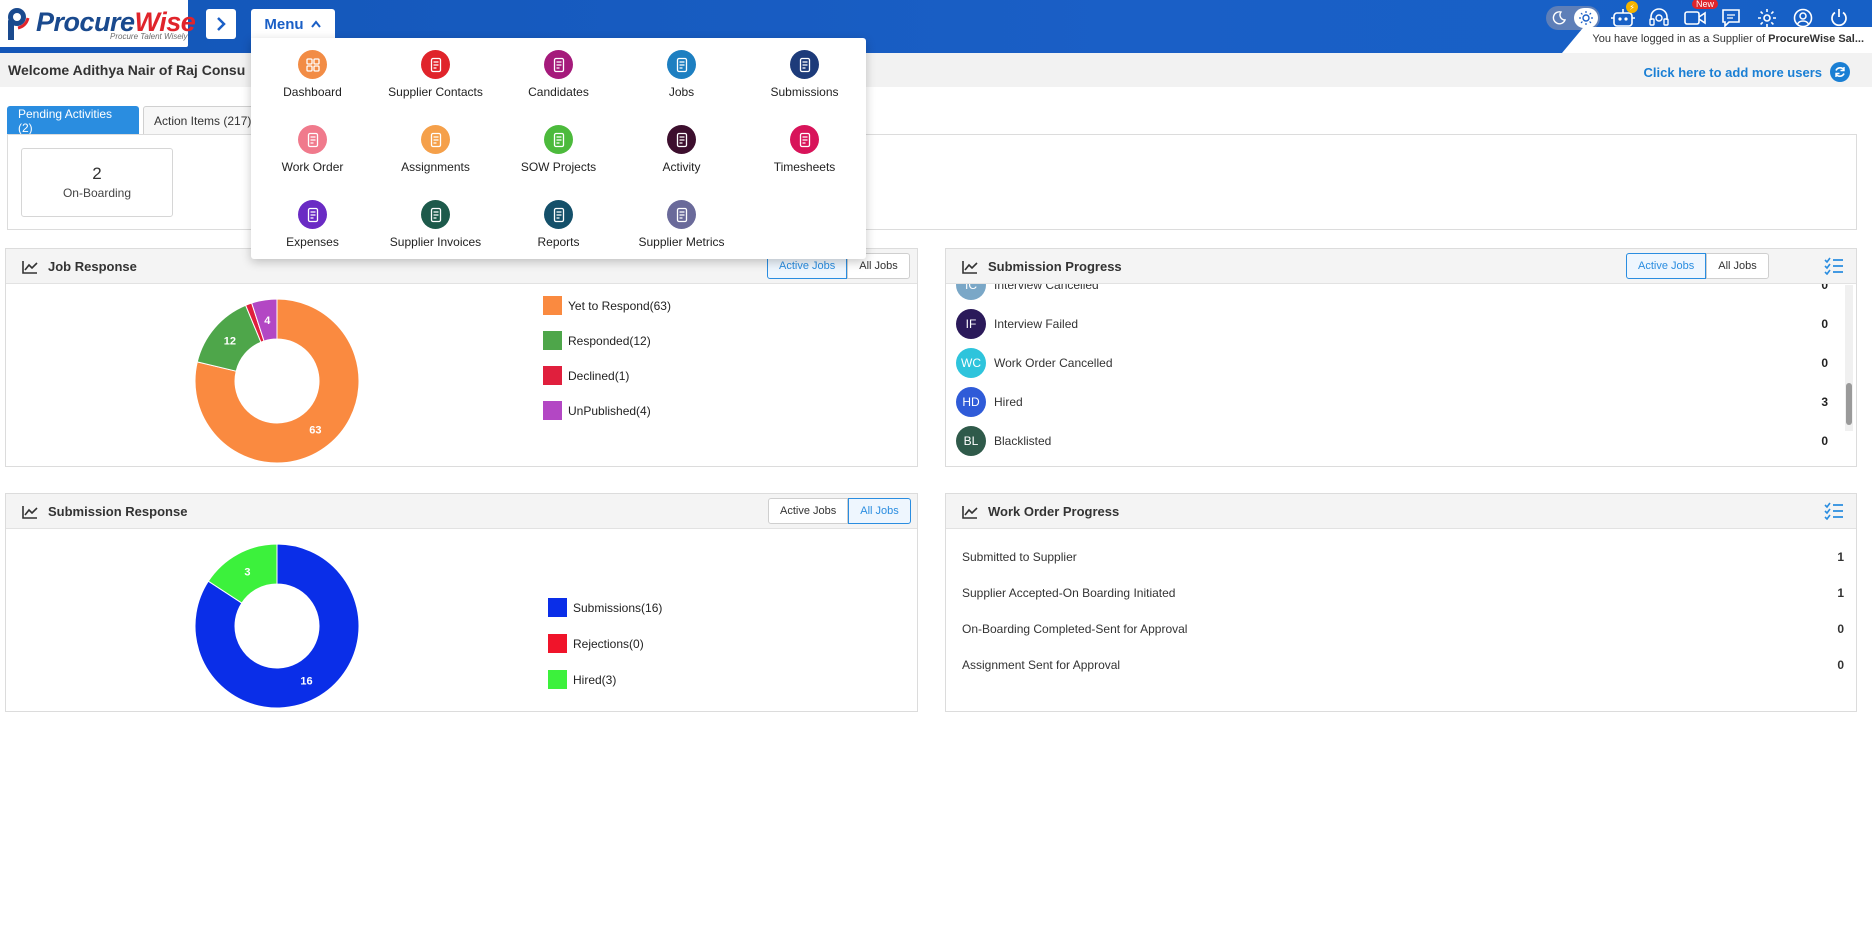 Image resolution: width=1872 pixels, height=937 pixels. Describe the element at coordinates (609, 410) in the screenshot. I see `legend-label: UnPublished(4)` at that location.